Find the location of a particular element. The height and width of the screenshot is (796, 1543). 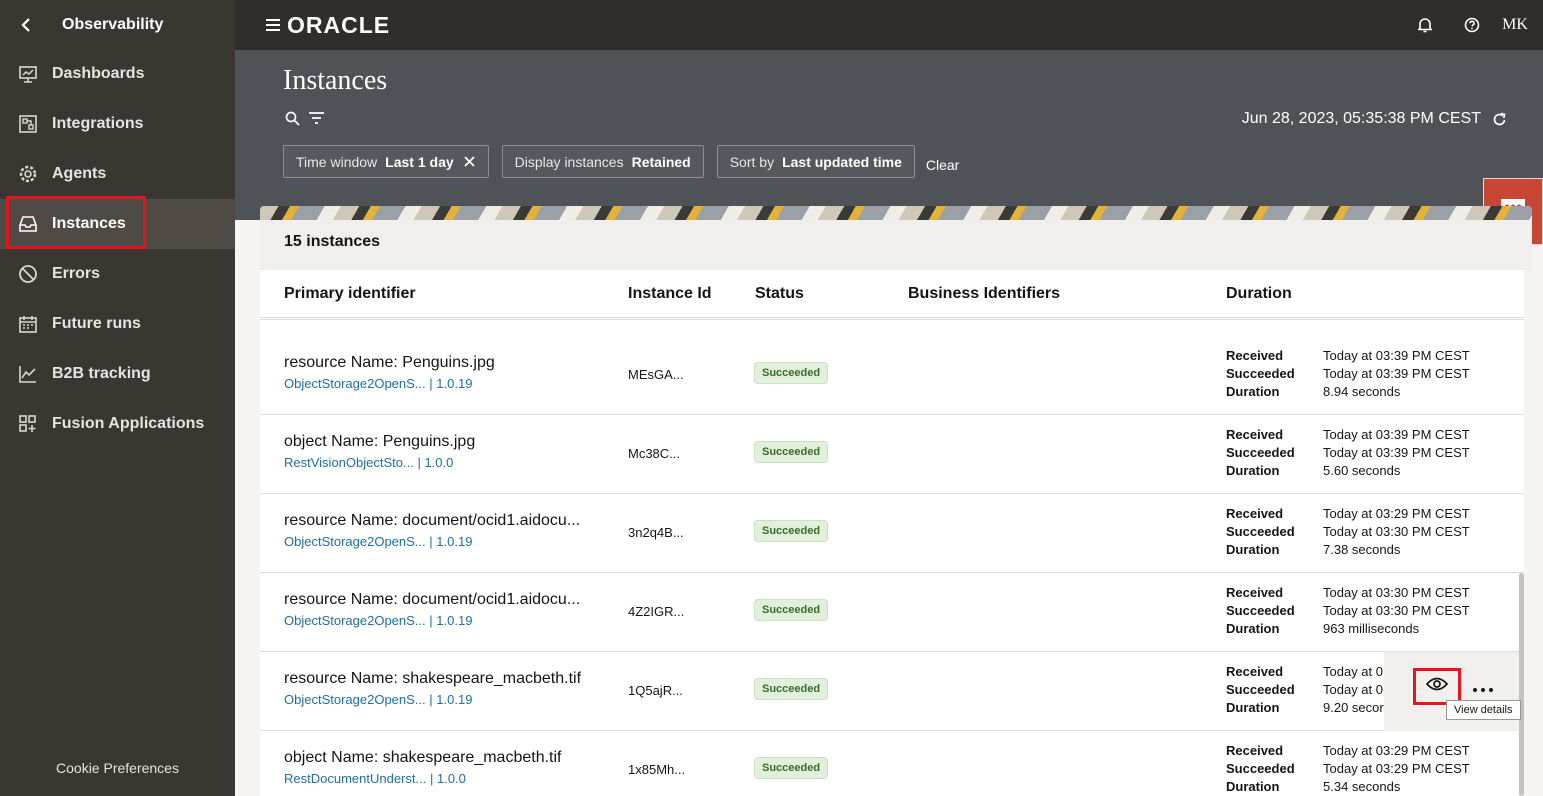

refresh-icon is located at coordinates (1499, 119).